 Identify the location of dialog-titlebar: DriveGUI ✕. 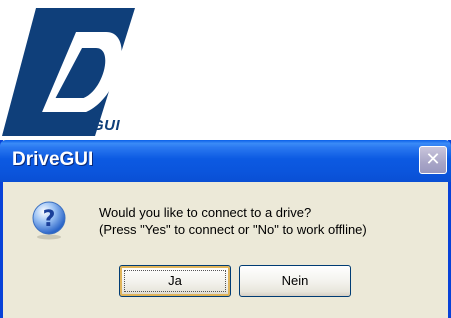
(225, 161).